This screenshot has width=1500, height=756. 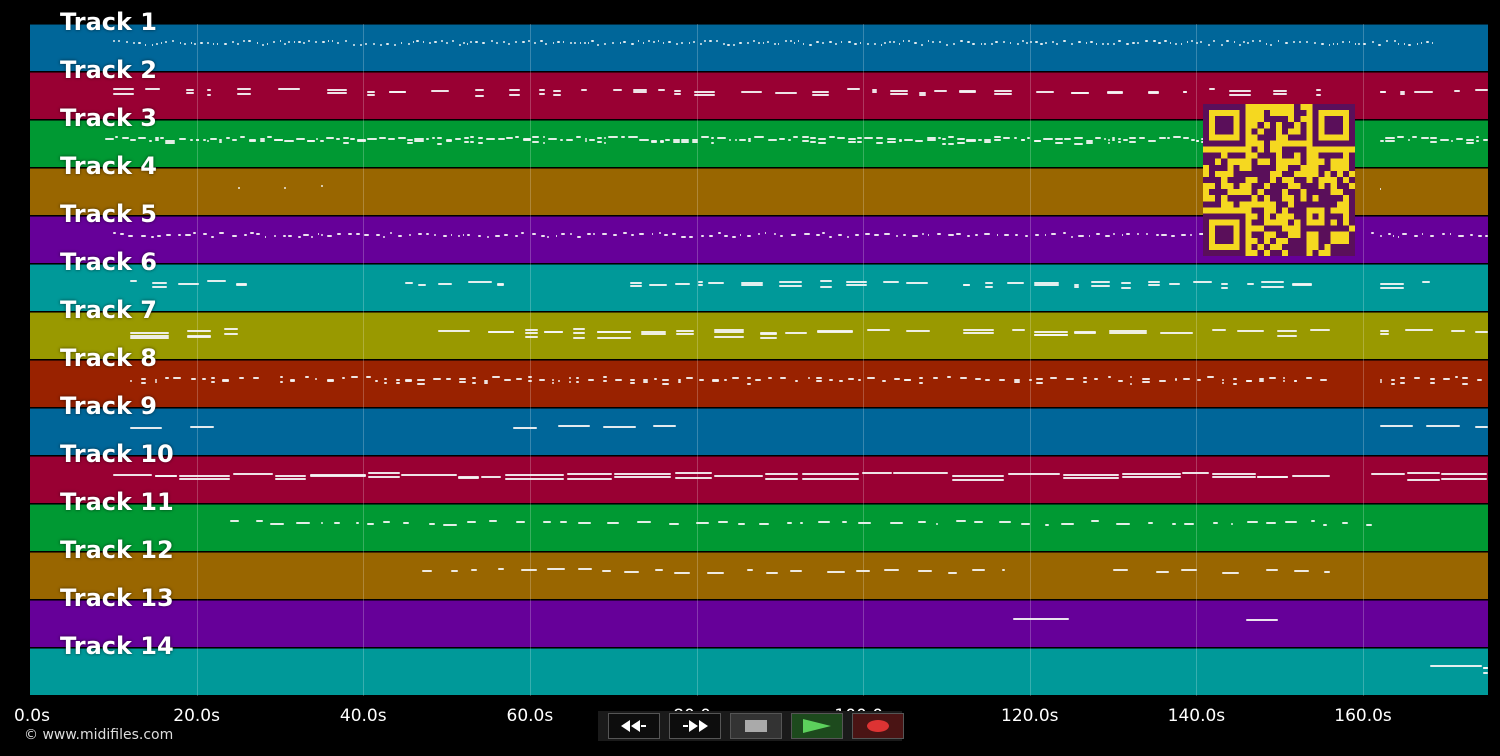 What do you see at coordinates (530, 360) in the screenshot?
I see `grid-line` at bounding box center [530, 360].